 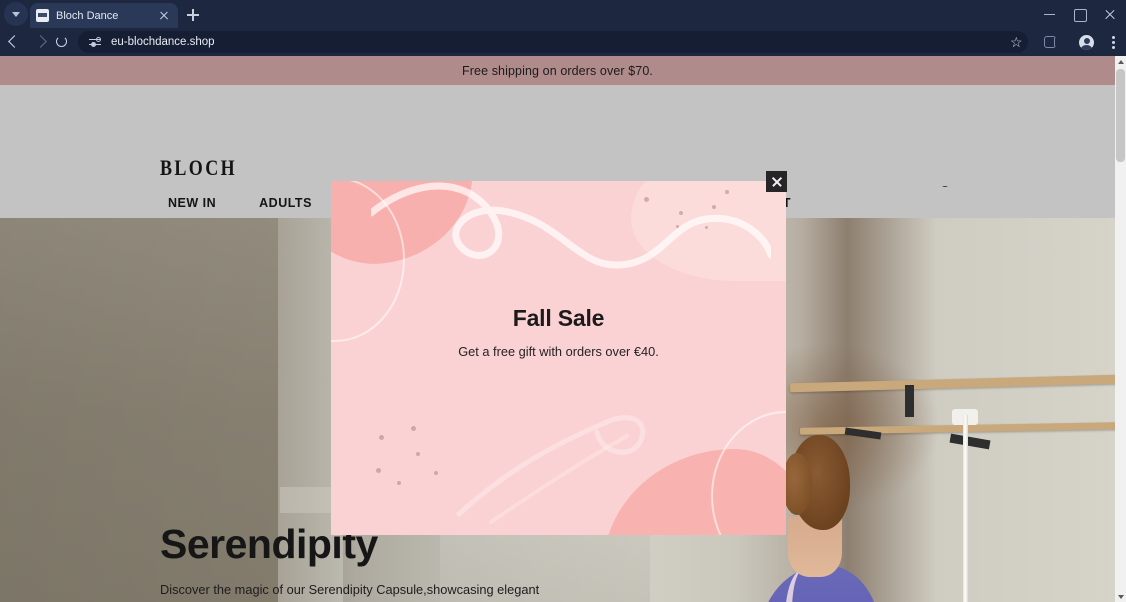 I want to click on maximize-icon, so click(x=1080, y=14).